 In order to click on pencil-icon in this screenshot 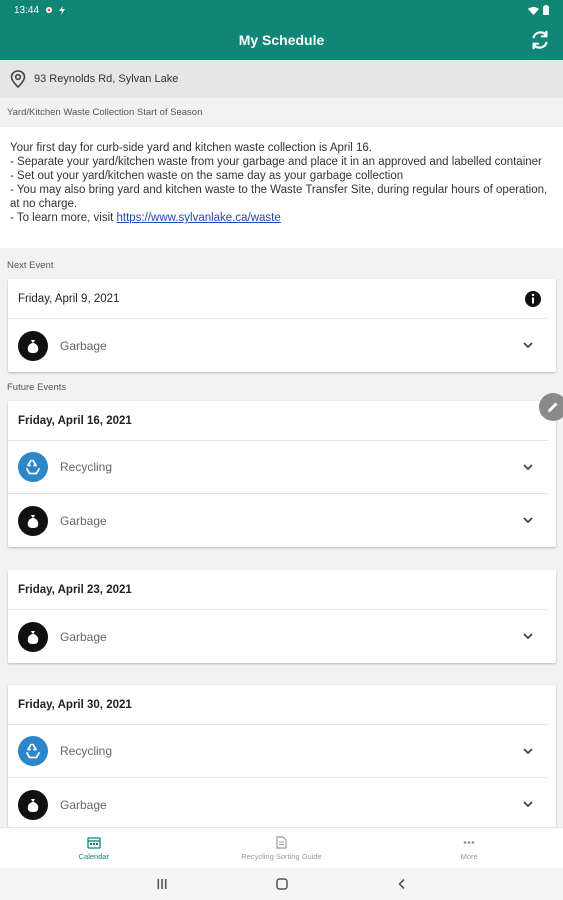, I will do `click(553, 407)`.